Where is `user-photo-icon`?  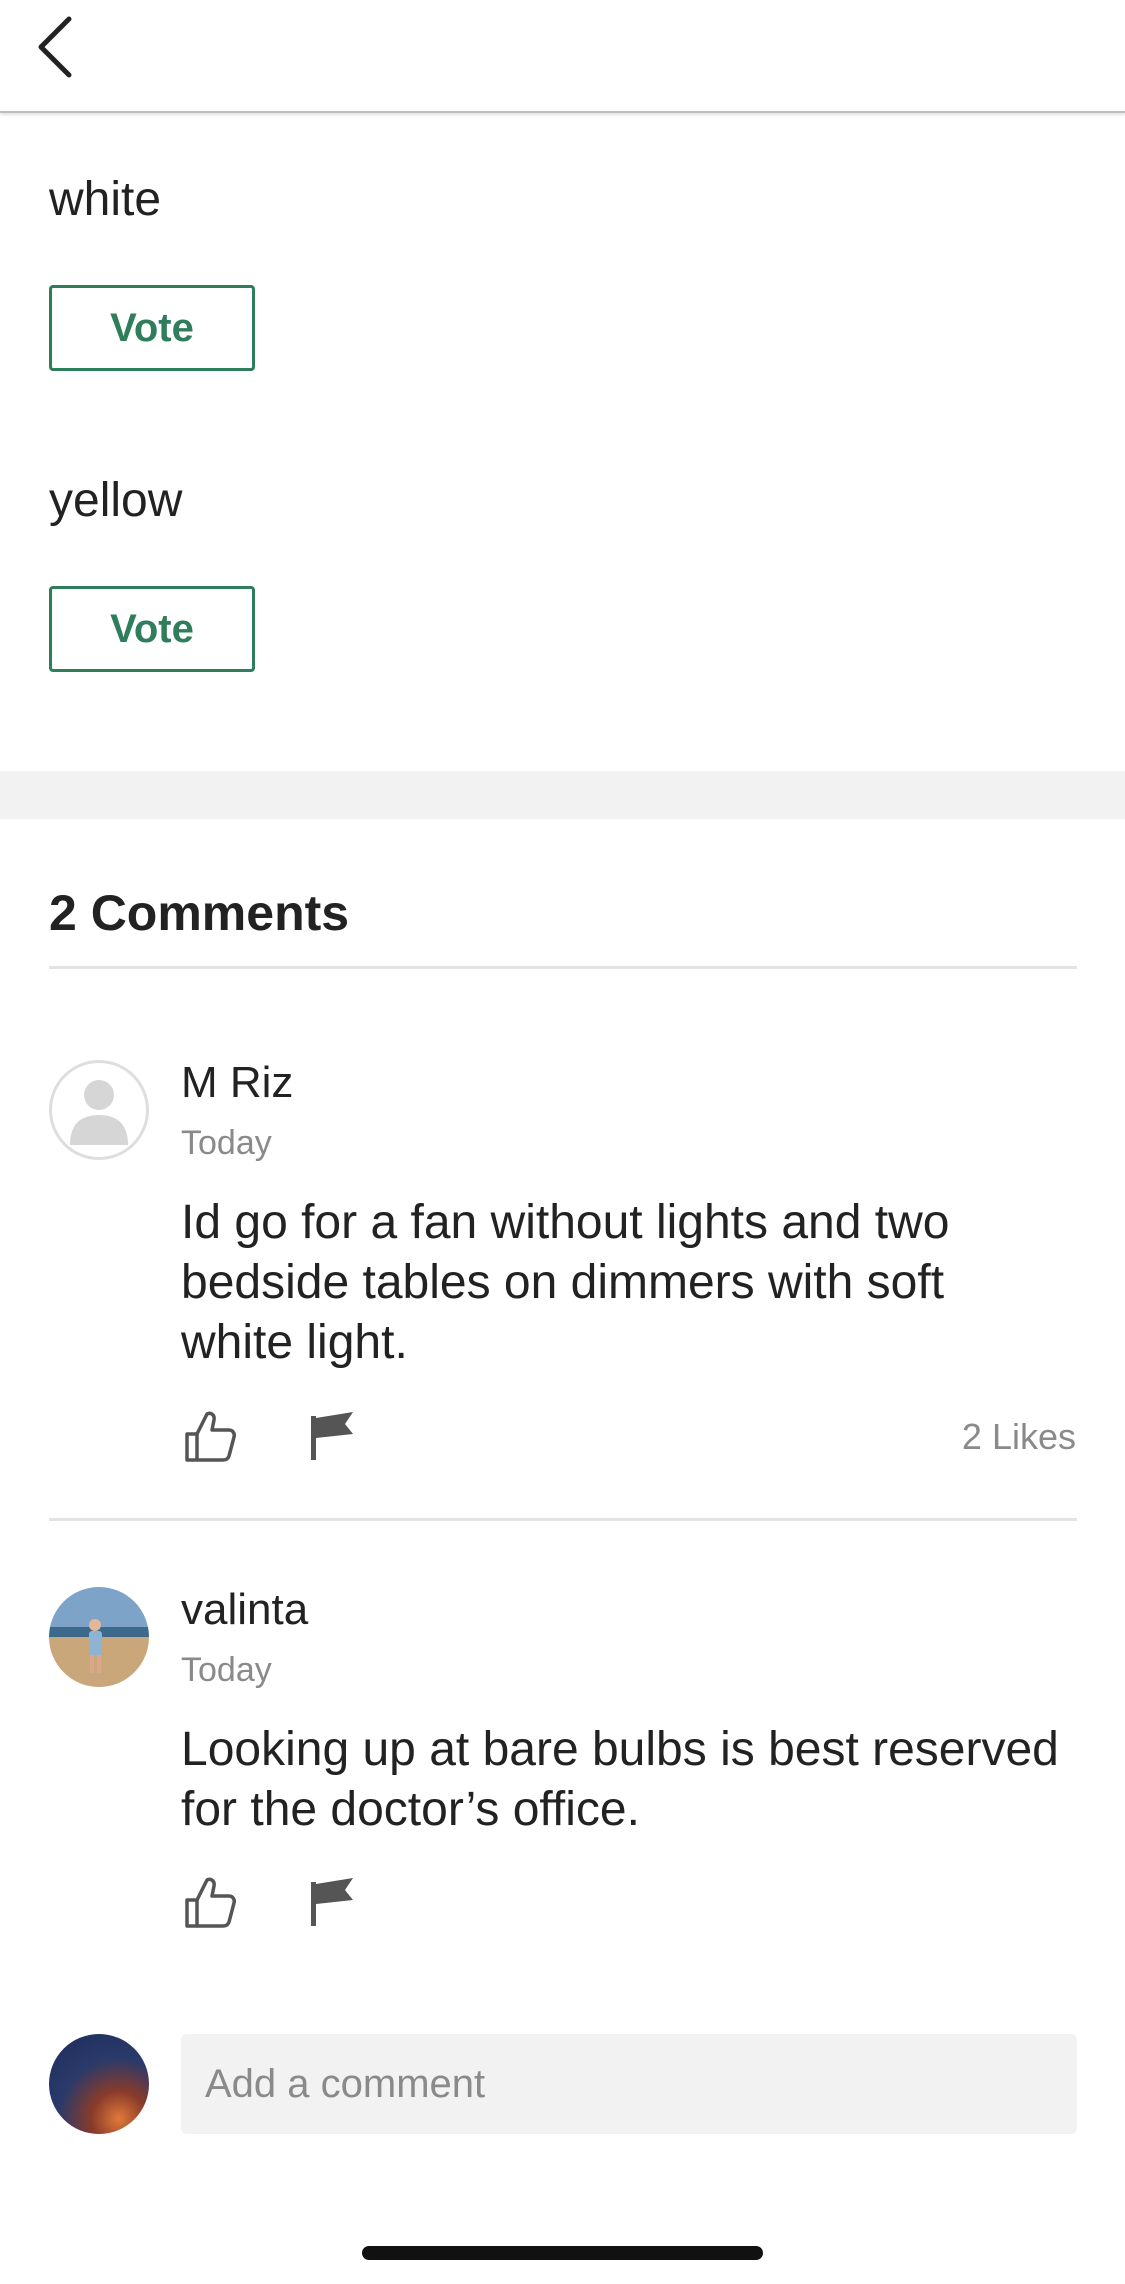 user-photo-icon is located at coordinates (99, 1637).